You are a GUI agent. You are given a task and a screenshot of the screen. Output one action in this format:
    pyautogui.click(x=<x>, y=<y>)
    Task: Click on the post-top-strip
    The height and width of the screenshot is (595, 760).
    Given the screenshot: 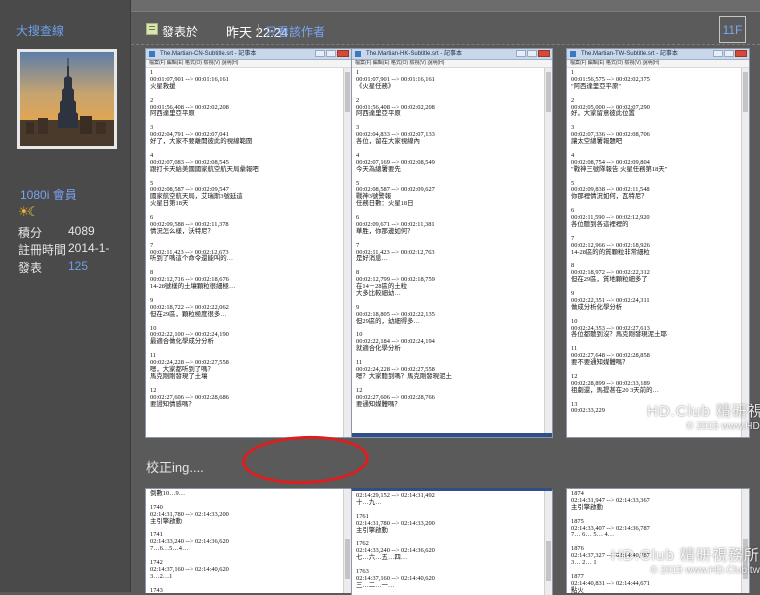 What is the action you would take?
    pyautogui.click(x=445, y=6)
    